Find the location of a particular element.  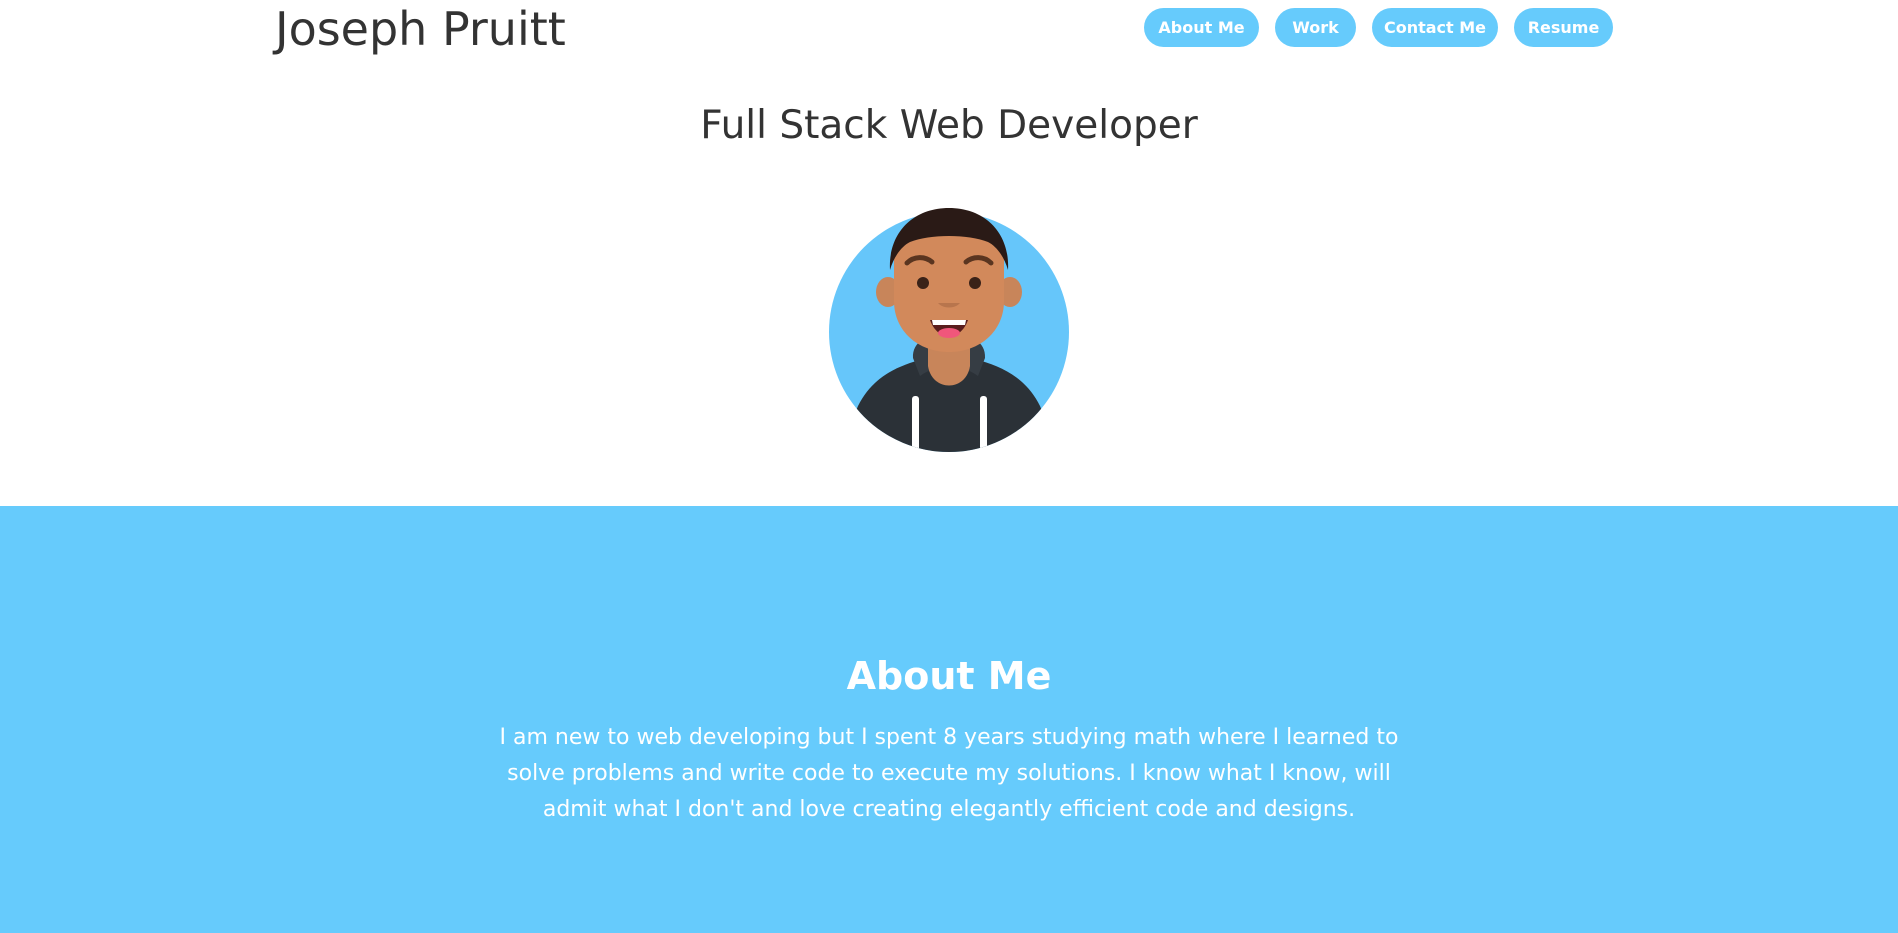

page-subtitle: Full Stack Web Developer is located at coordinates (949, 125).